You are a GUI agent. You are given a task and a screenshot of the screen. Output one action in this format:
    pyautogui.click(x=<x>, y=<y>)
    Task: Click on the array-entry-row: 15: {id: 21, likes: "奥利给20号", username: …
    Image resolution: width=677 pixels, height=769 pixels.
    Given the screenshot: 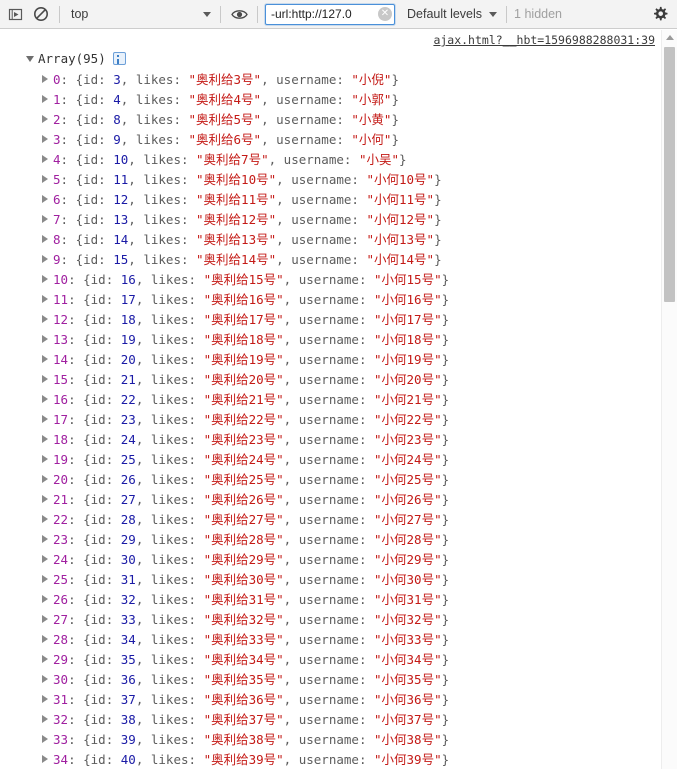 What is the action you would take?
    pyautogui.click(x=327, y=380)
    